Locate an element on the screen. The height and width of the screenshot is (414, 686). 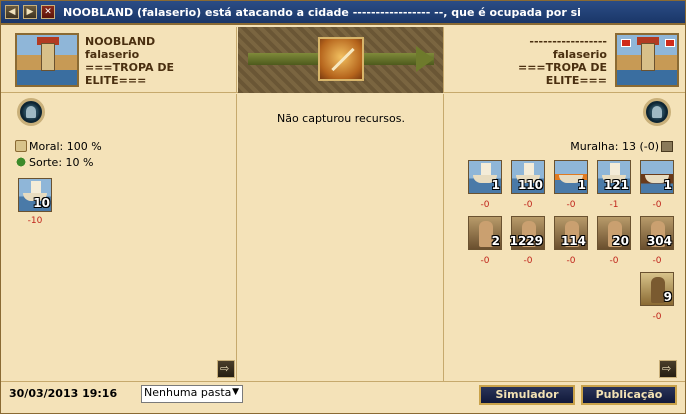
unit-count: 1229 is located at coordinates (526, 241).